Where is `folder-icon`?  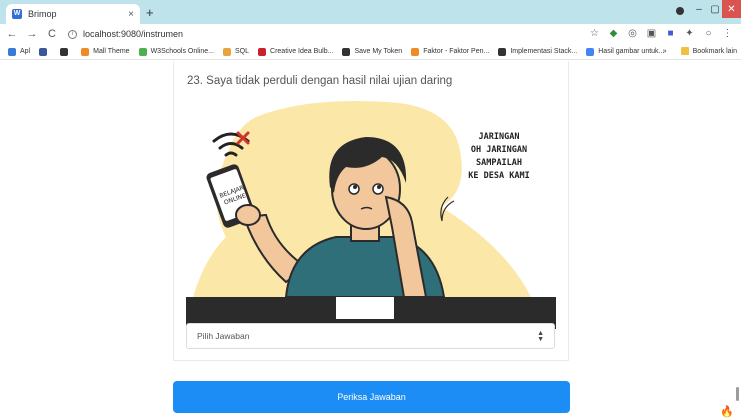
folder-icon is located at coordinates (684, 51).